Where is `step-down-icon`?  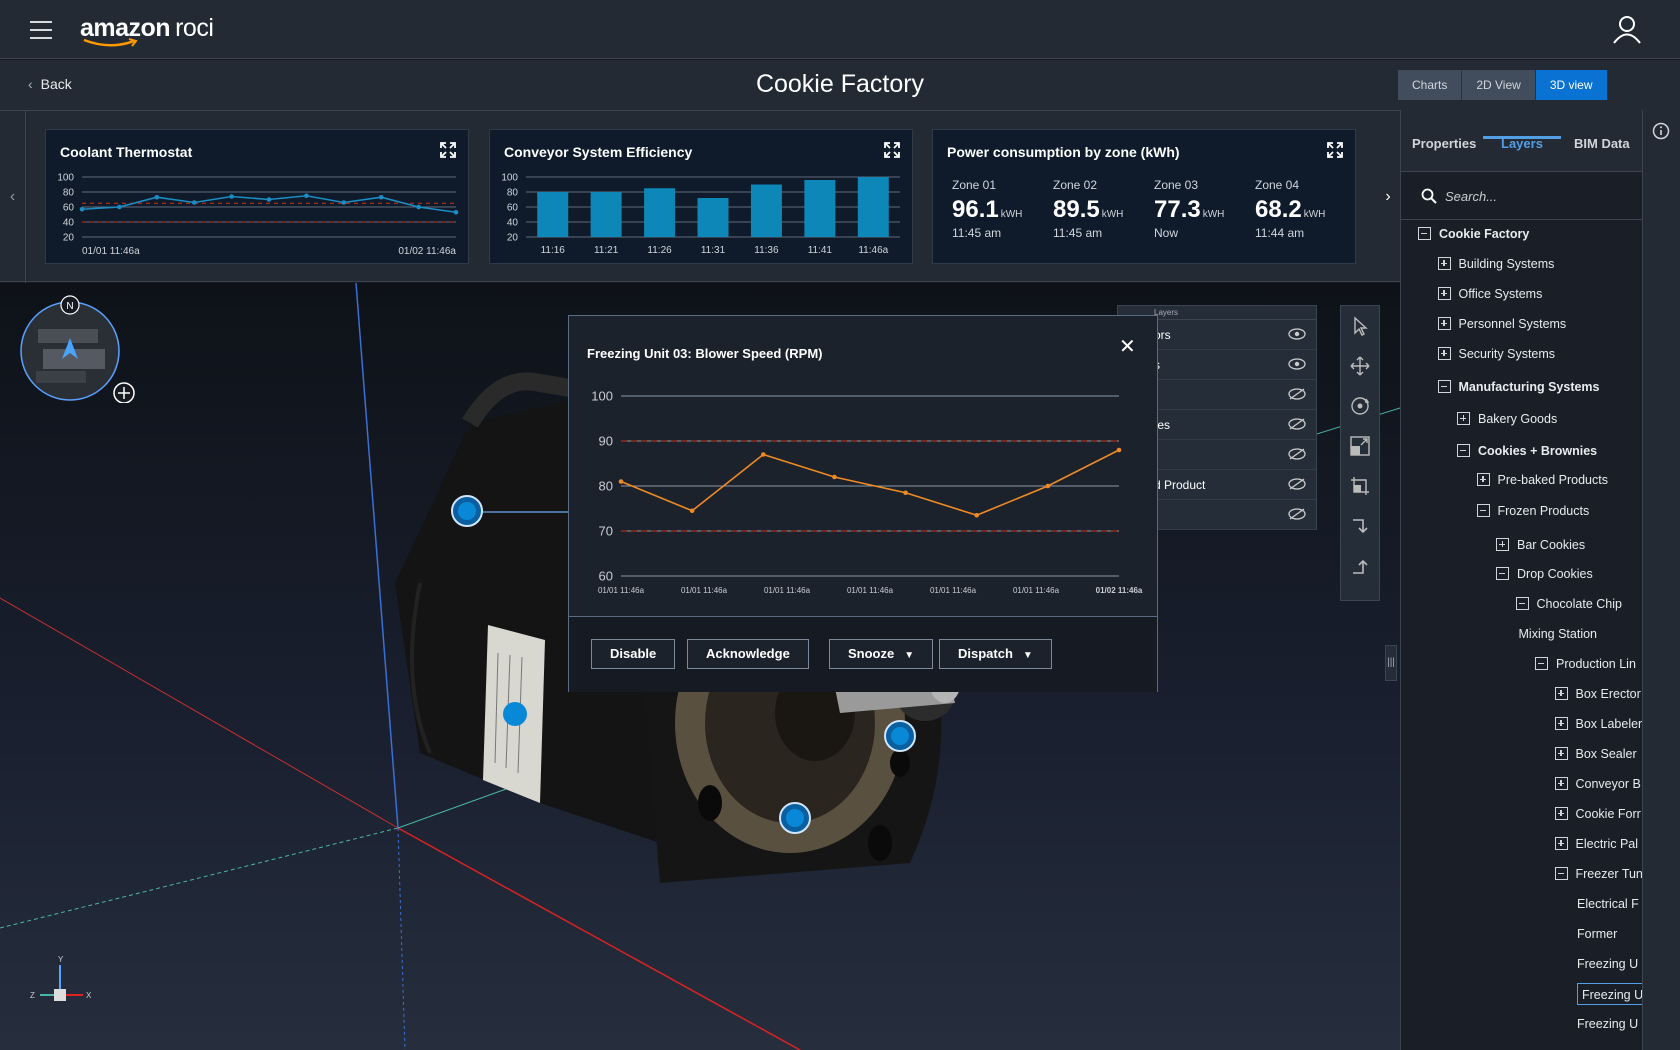
step-down-icon is located at coordinates (1360, 526).